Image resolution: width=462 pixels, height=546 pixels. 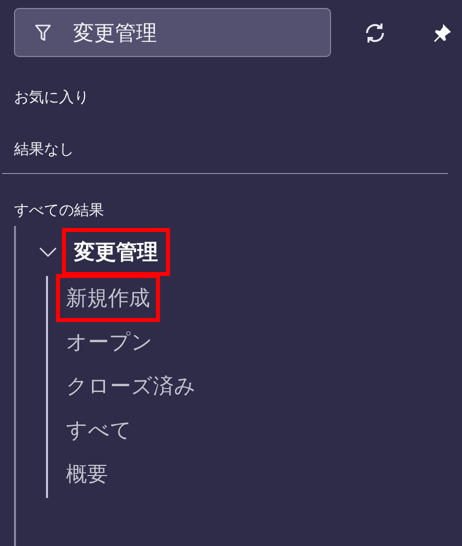 What do you see at coordinates (44, 149) in the screenshot?
I see `section-label: 結果なし` at bounding box center [44, 149].